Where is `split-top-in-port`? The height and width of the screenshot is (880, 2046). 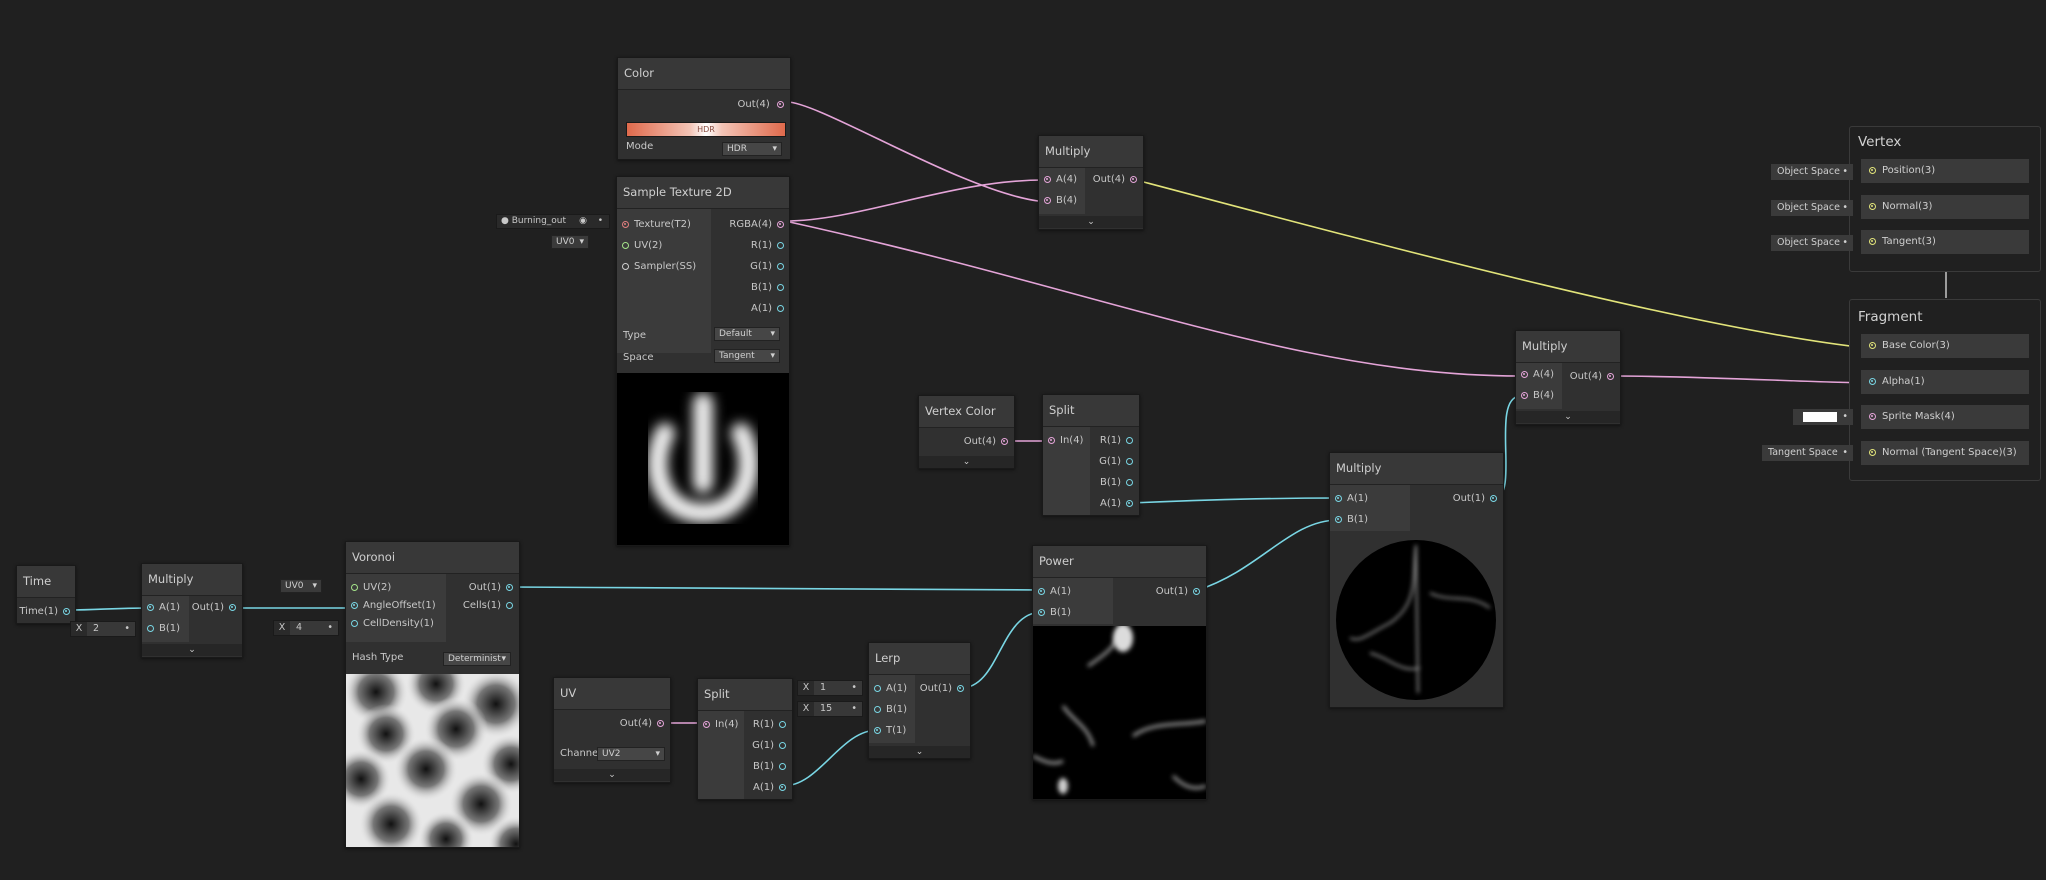
split-top-in-port is located at coordinates (1051, 440).